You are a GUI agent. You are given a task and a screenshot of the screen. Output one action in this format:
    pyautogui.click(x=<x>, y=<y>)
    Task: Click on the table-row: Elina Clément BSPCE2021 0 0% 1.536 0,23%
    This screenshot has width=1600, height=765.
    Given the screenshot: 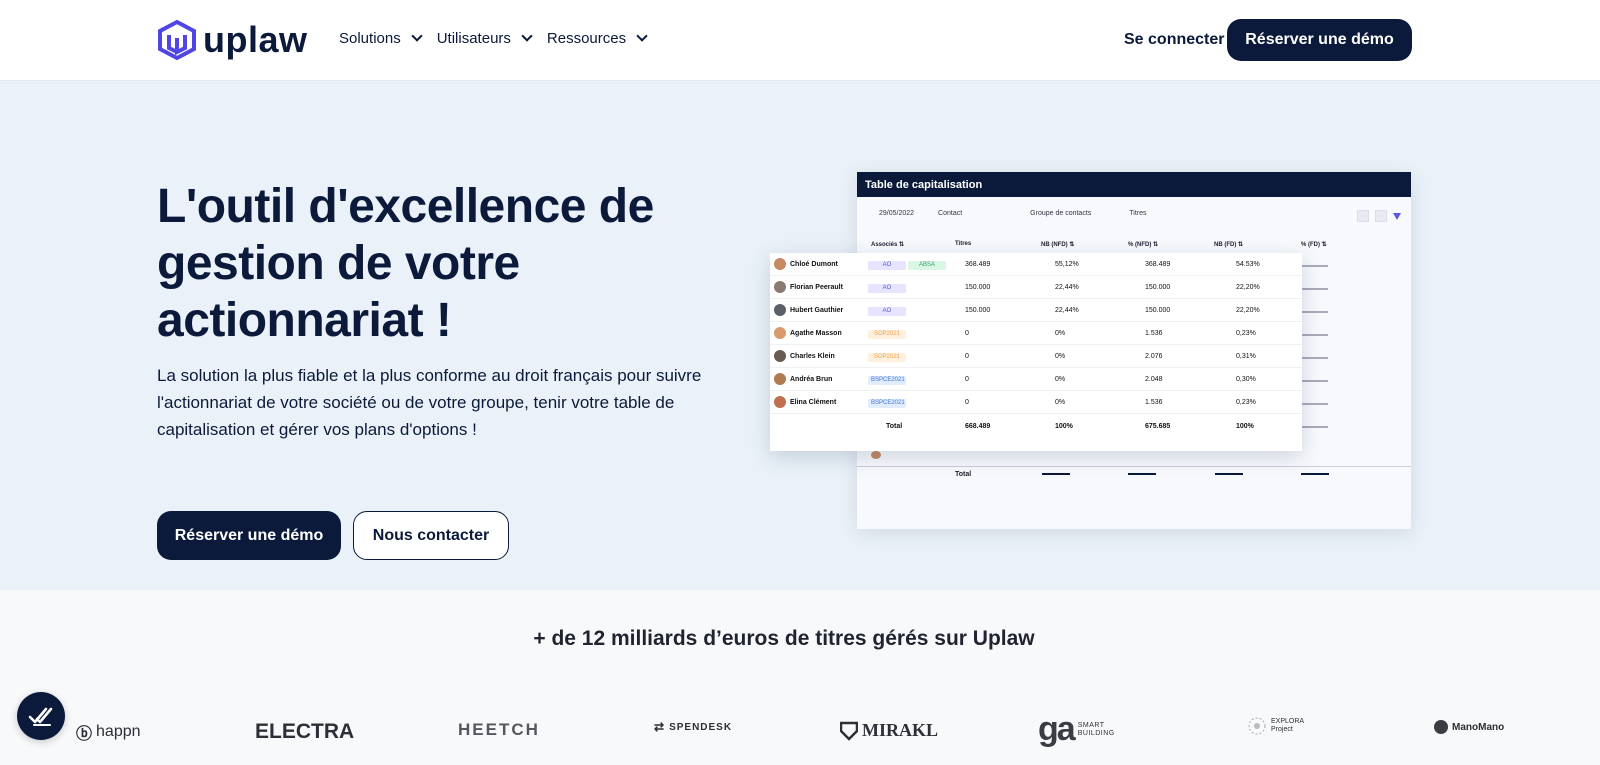 What is the action you would take?
    pyautogui.click(x=1036, y=402)
    